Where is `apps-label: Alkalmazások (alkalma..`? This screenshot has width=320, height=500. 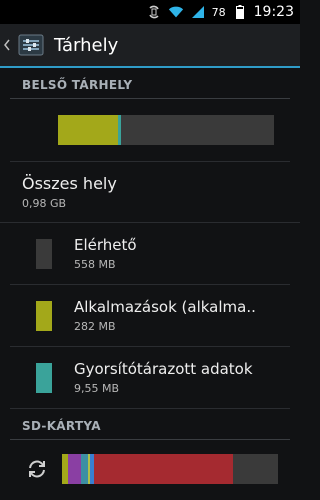
apps-label: Alkalmazások (alkalma.. is located at coordinates (165, 307).